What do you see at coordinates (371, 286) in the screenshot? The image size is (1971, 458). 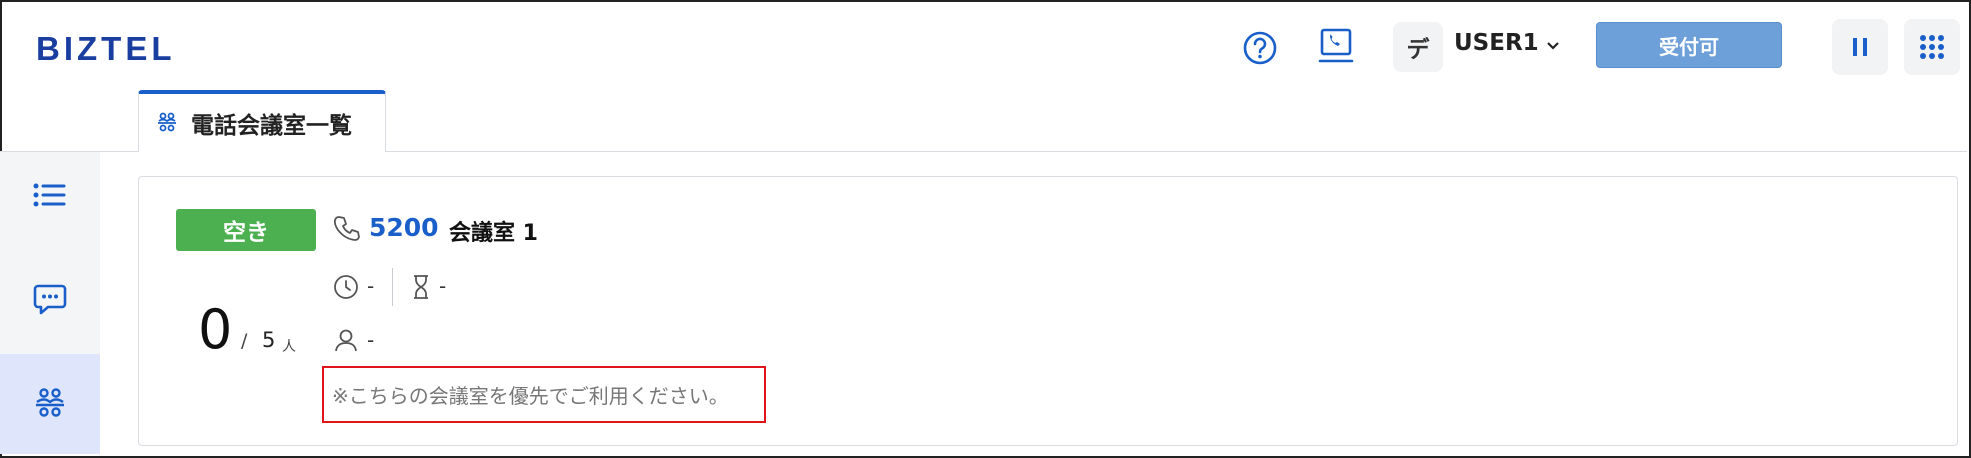 I see `elapsed-time-value: -` at bounding box center [371, 286].